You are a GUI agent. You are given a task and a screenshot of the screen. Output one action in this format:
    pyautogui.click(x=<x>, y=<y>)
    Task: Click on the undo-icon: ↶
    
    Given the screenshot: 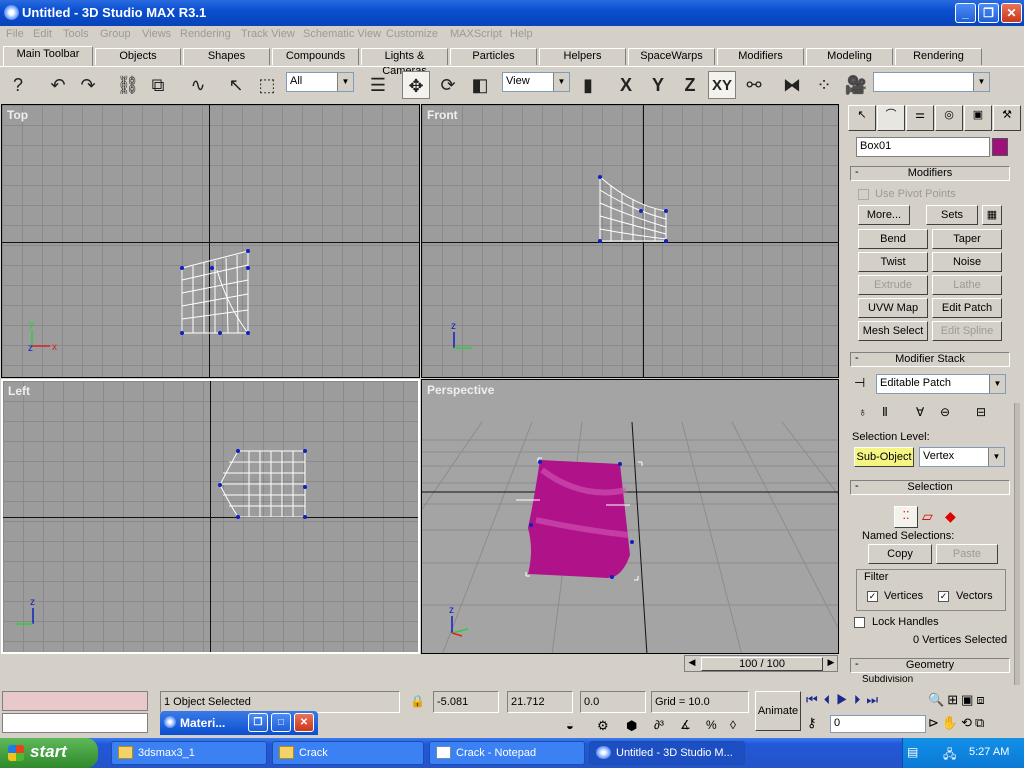 What is the action you would take?
    pyautogui.click(x=58, y=85)
    